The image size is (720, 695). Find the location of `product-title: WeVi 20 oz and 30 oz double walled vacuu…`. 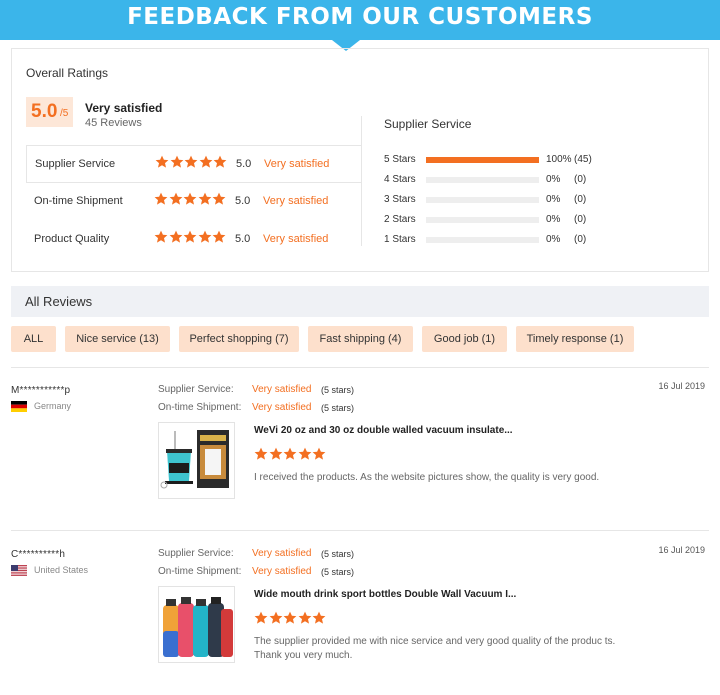

product-title: WeVi 20 oz and 30 oz double walled vacuu… is located at coordinates (383, 430).